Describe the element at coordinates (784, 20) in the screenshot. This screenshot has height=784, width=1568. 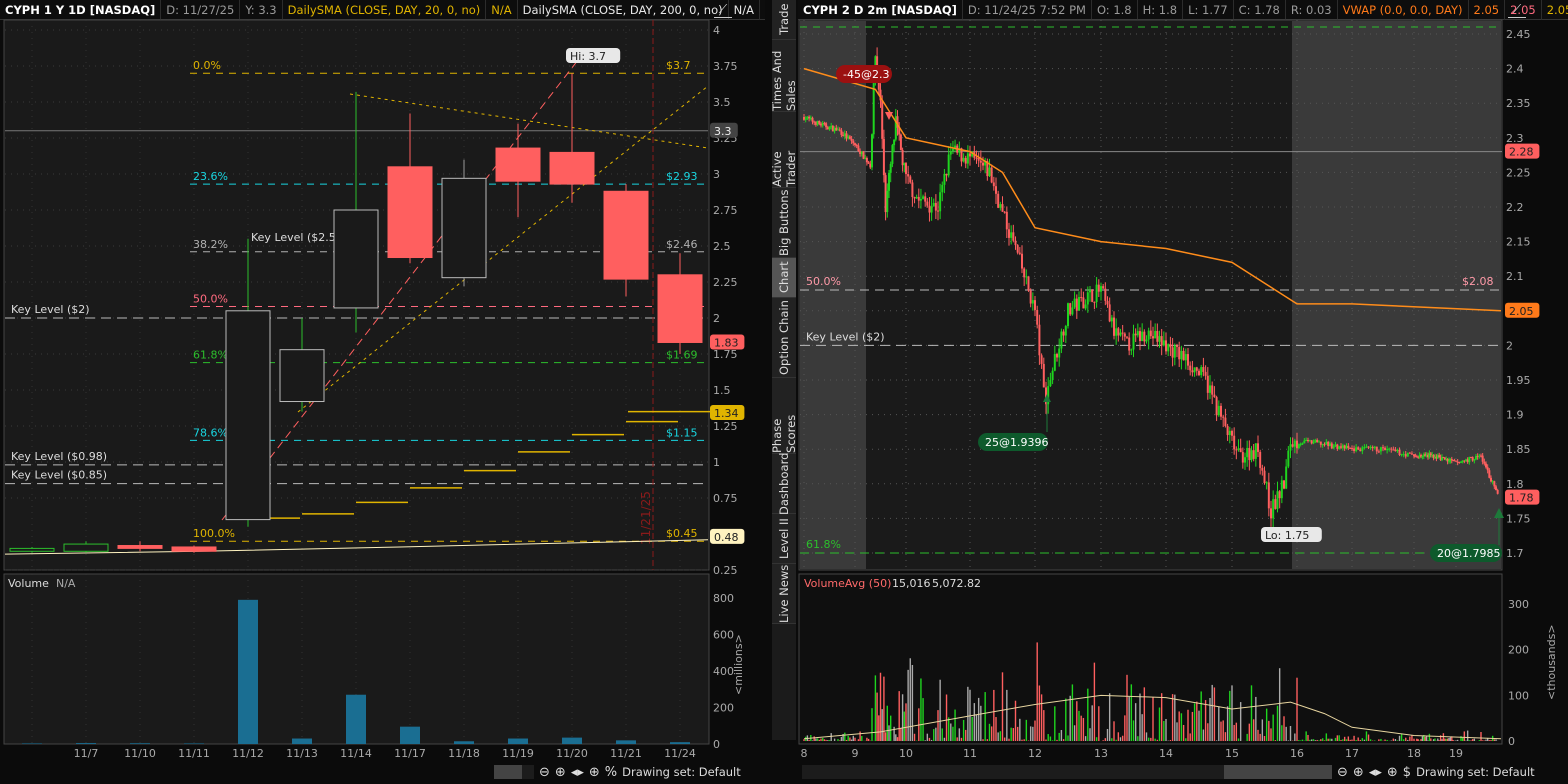
I see `tab-trade: Trade` at that location.